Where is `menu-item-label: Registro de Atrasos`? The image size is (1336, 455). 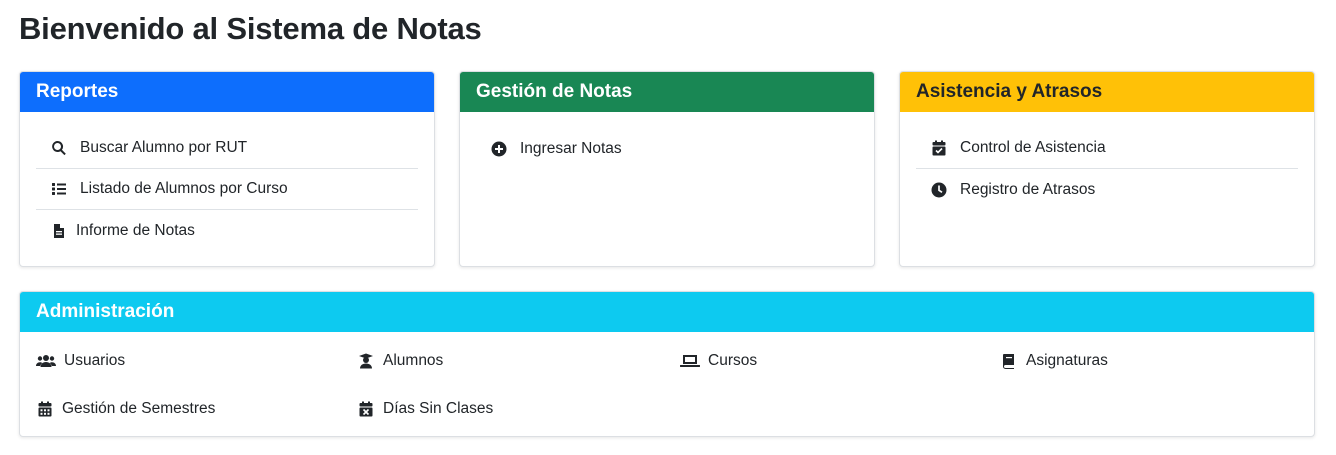 menu-item-label: Registro de Atrasos is located at coordinates (1028, 189).